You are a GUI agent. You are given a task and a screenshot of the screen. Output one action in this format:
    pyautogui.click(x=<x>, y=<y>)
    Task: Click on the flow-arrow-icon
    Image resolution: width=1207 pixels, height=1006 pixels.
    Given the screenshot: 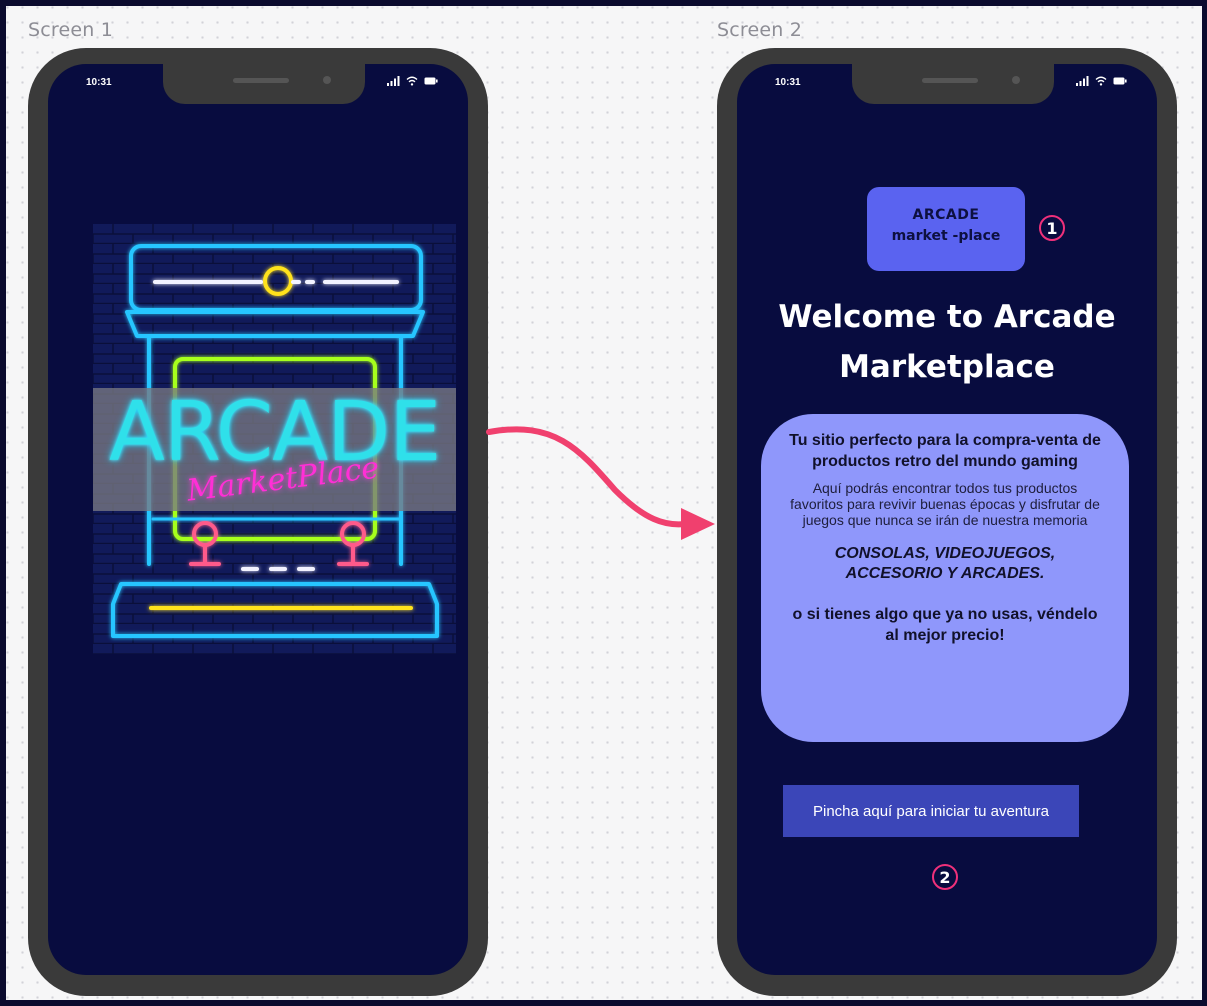 What is the action you would take?
    pyautogui.click(x=600, y=483)
    